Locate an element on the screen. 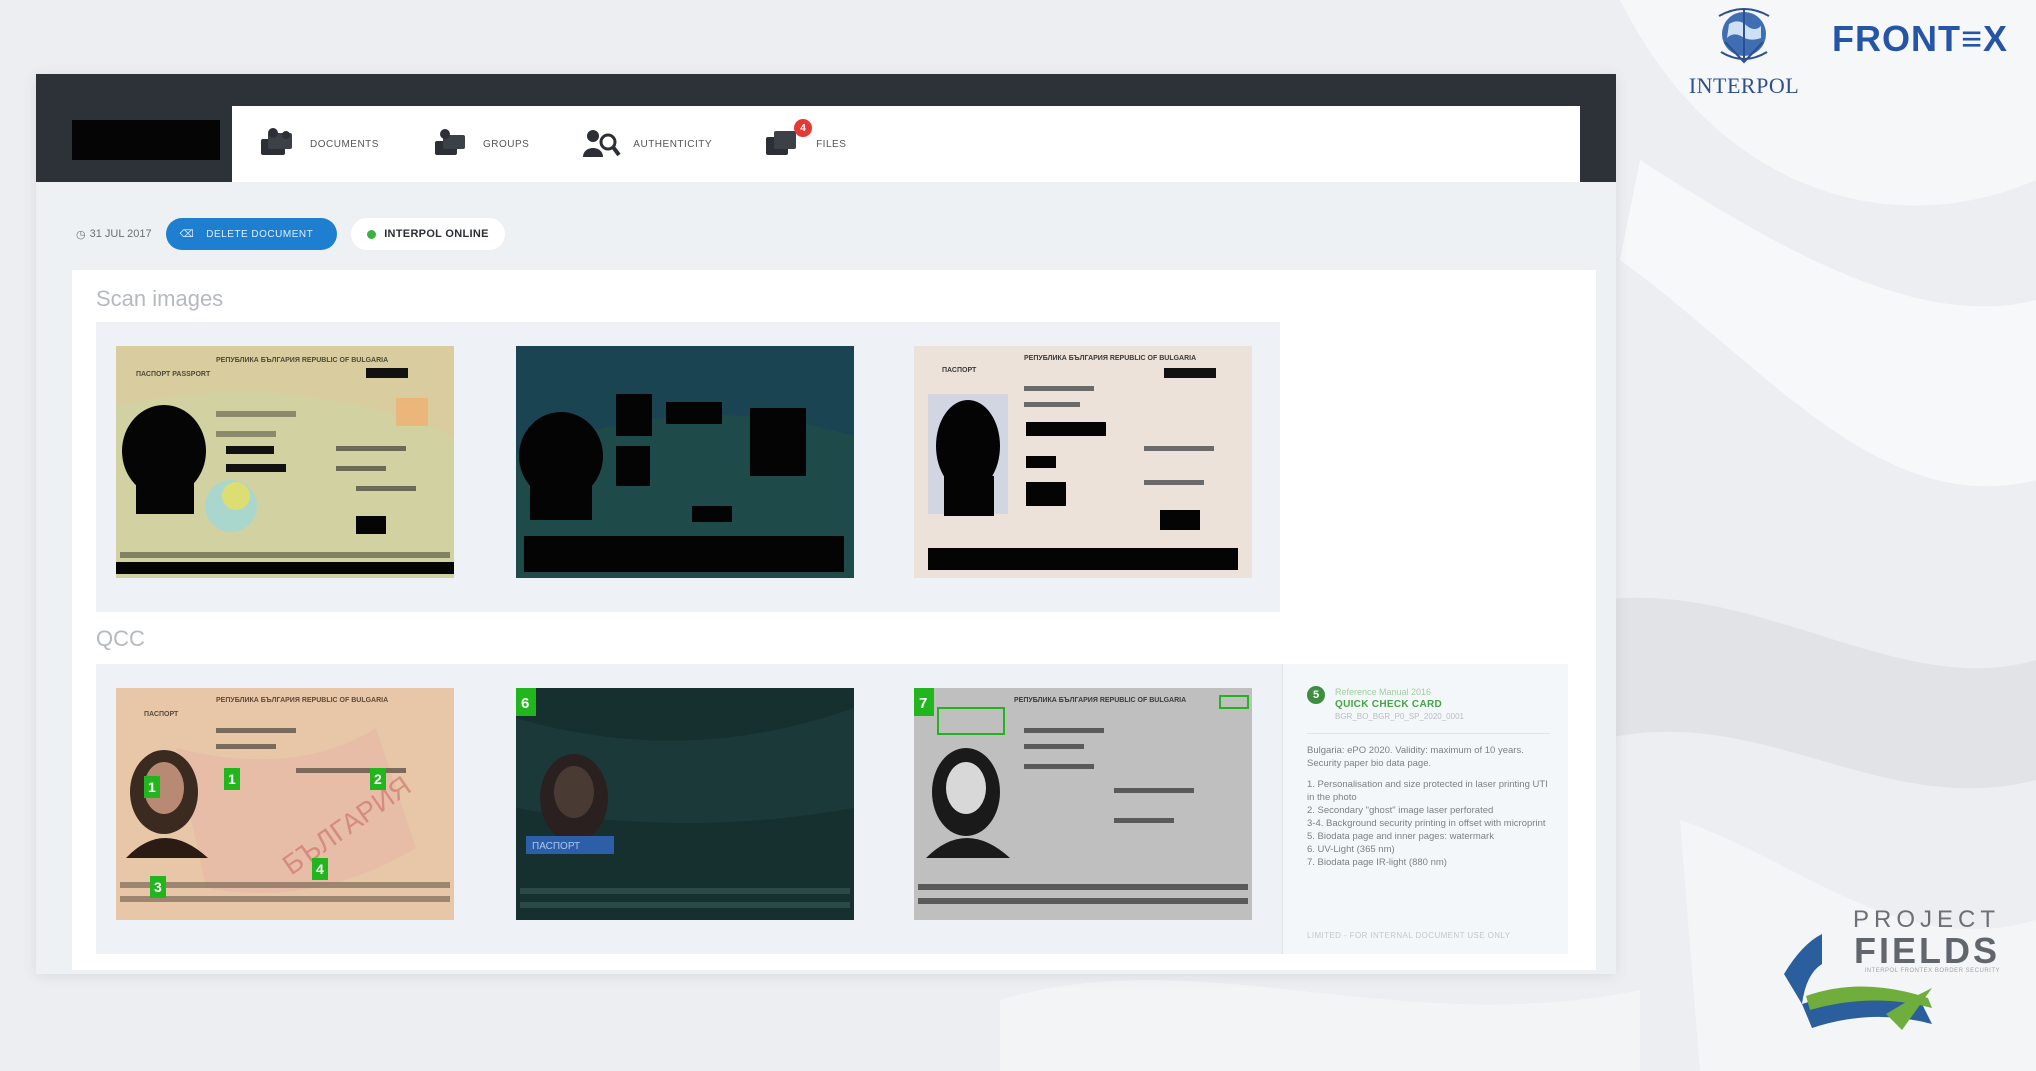  interpol-wordmark: INTERPOL is located at coordinates (1744, 85).